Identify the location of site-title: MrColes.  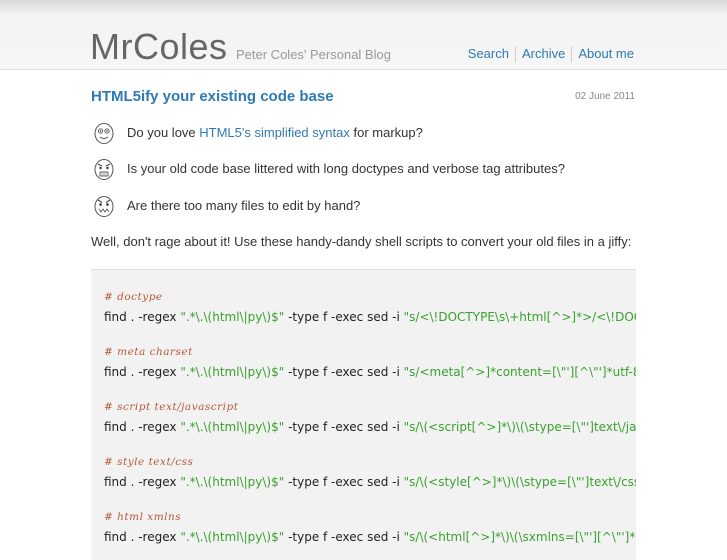
(159, 47).